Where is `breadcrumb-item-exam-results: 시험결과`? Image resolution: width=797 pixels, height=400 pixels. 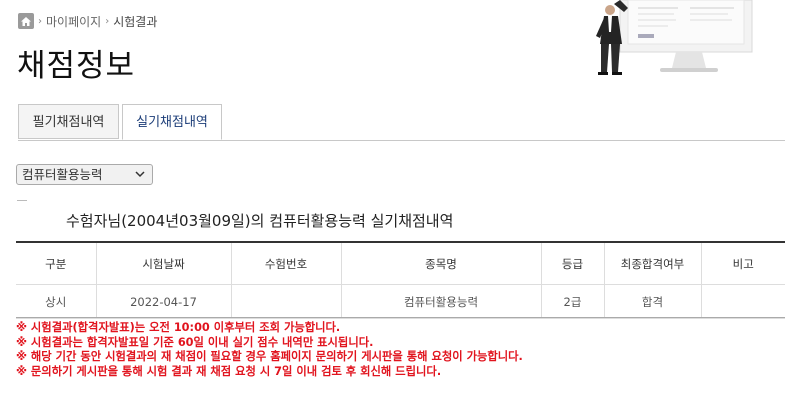 breadcrumb-item-exam-results: 시험결과 is located at coordinates (135, 21).